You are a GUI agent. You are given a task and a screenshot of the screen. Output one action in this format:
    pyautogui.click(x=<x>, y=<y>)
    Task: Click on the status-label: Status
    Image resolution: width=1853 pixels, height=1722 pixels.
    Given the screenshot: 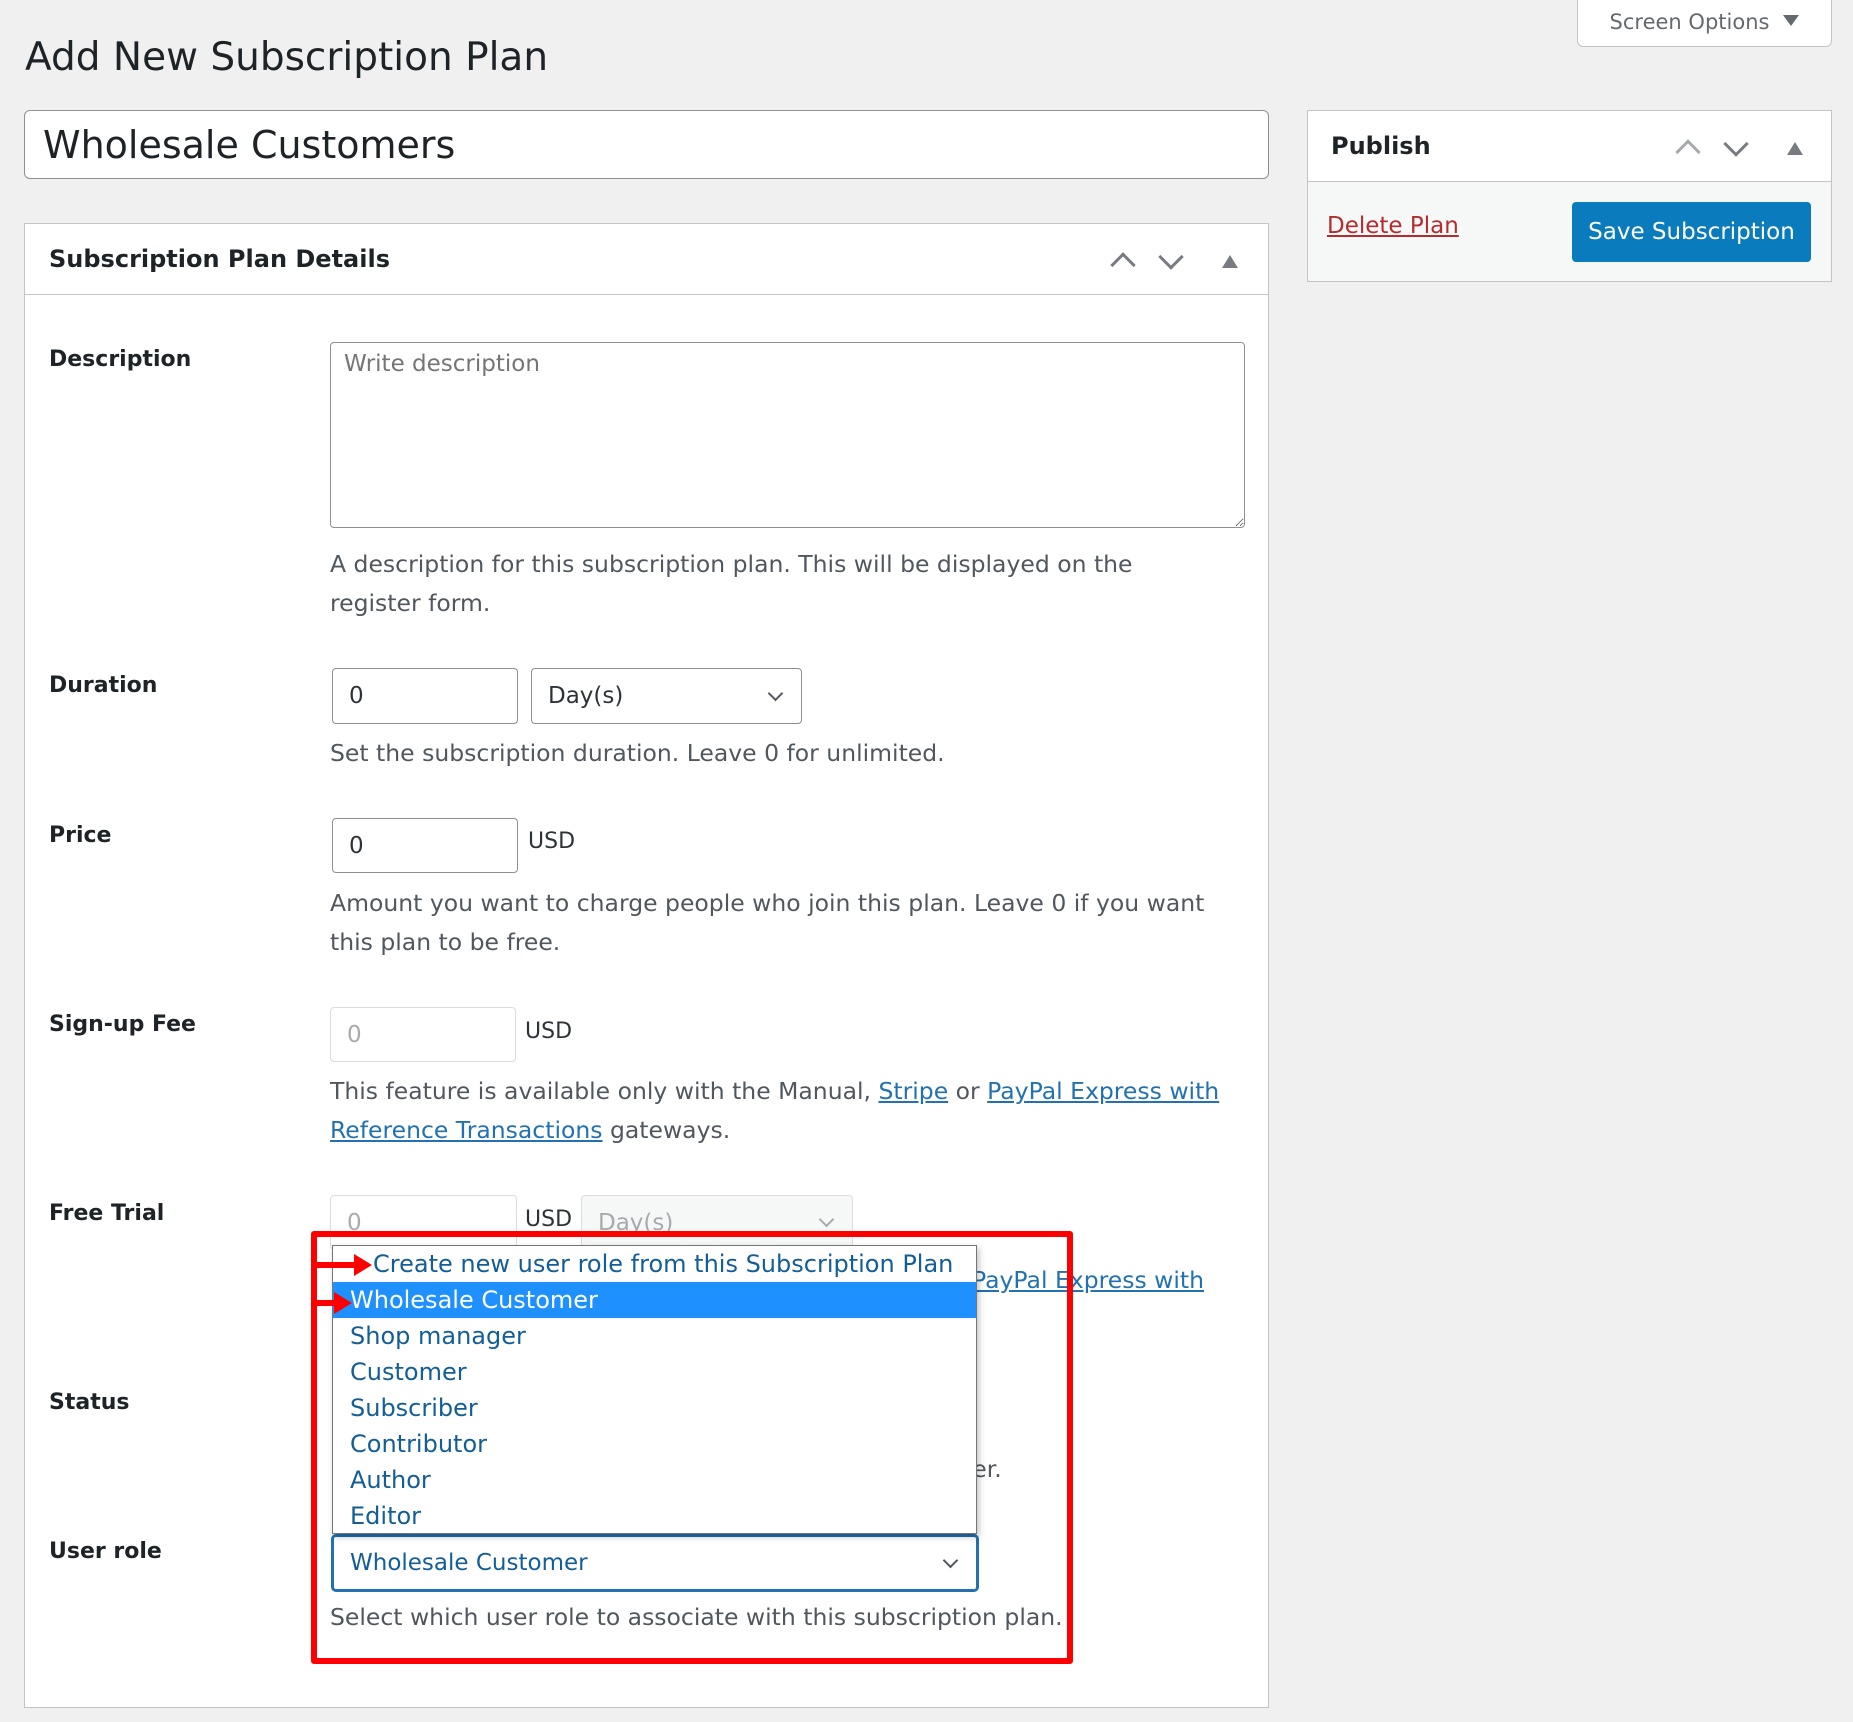 What is the action you would take?
    pyautogui.click(x=89, y=1402)
    